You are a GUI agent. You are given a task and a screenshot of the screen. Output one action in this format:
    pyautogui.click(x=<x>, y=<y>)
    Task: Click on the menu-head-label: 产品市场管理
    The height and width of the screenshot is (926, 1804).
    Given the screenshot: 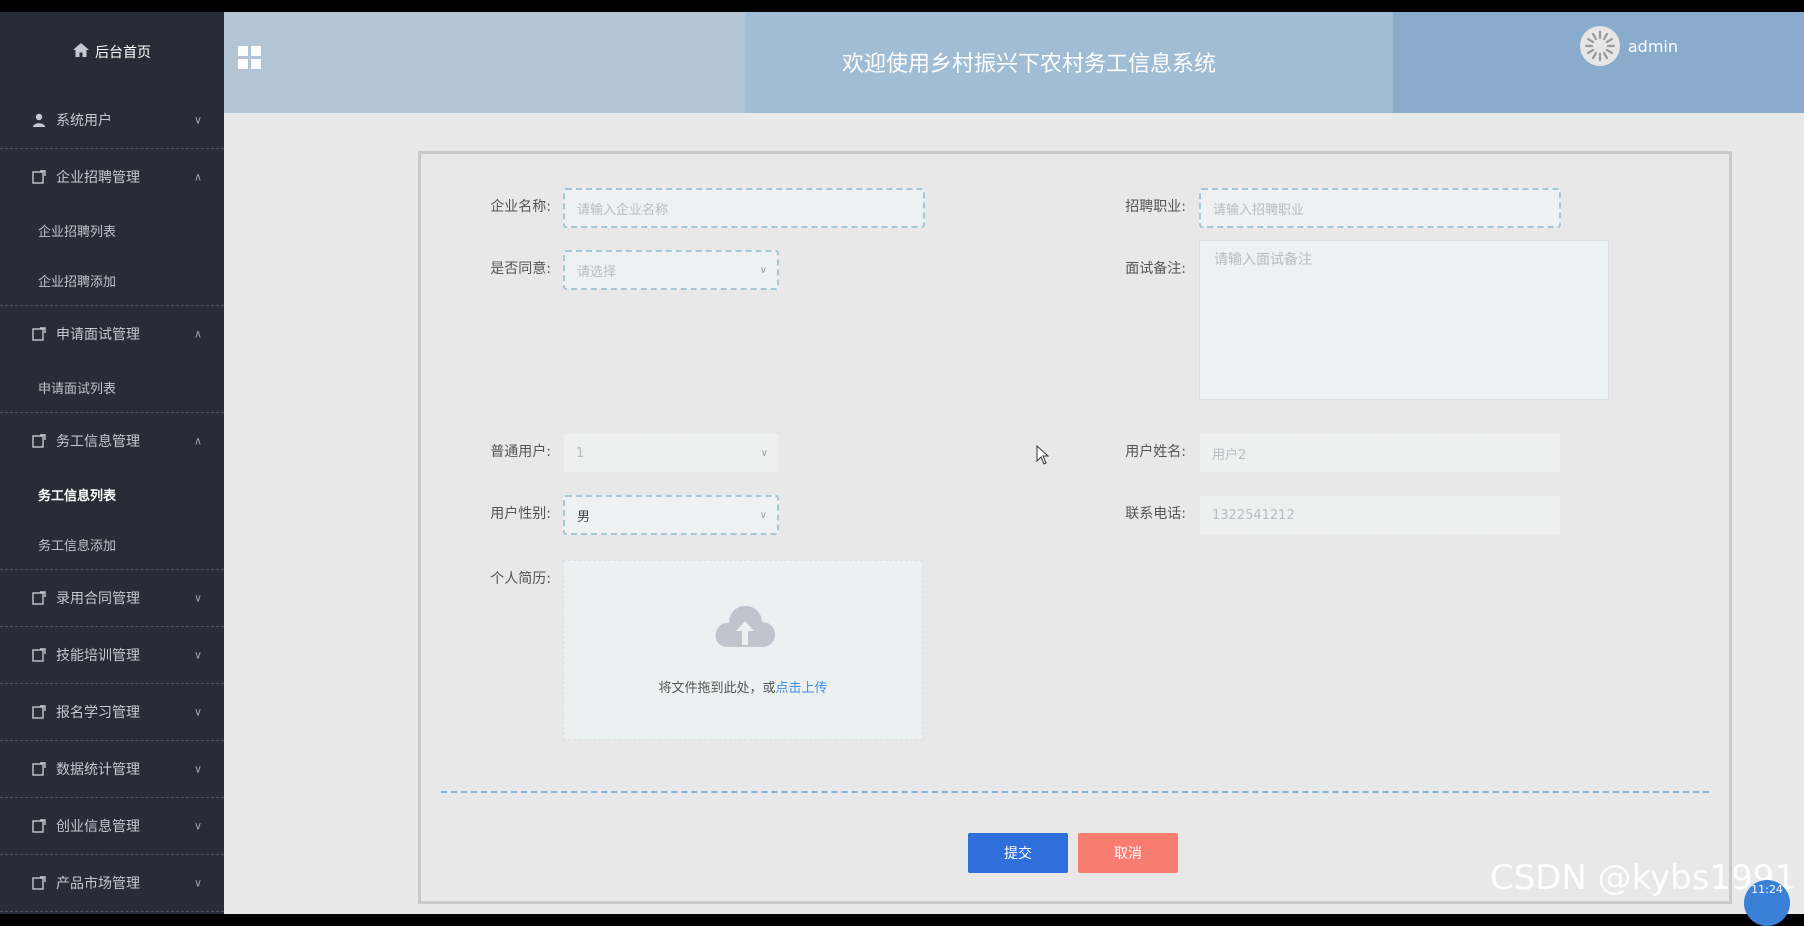 What is the action you would take?
    pyautogui.click(x=98, y=884)
    